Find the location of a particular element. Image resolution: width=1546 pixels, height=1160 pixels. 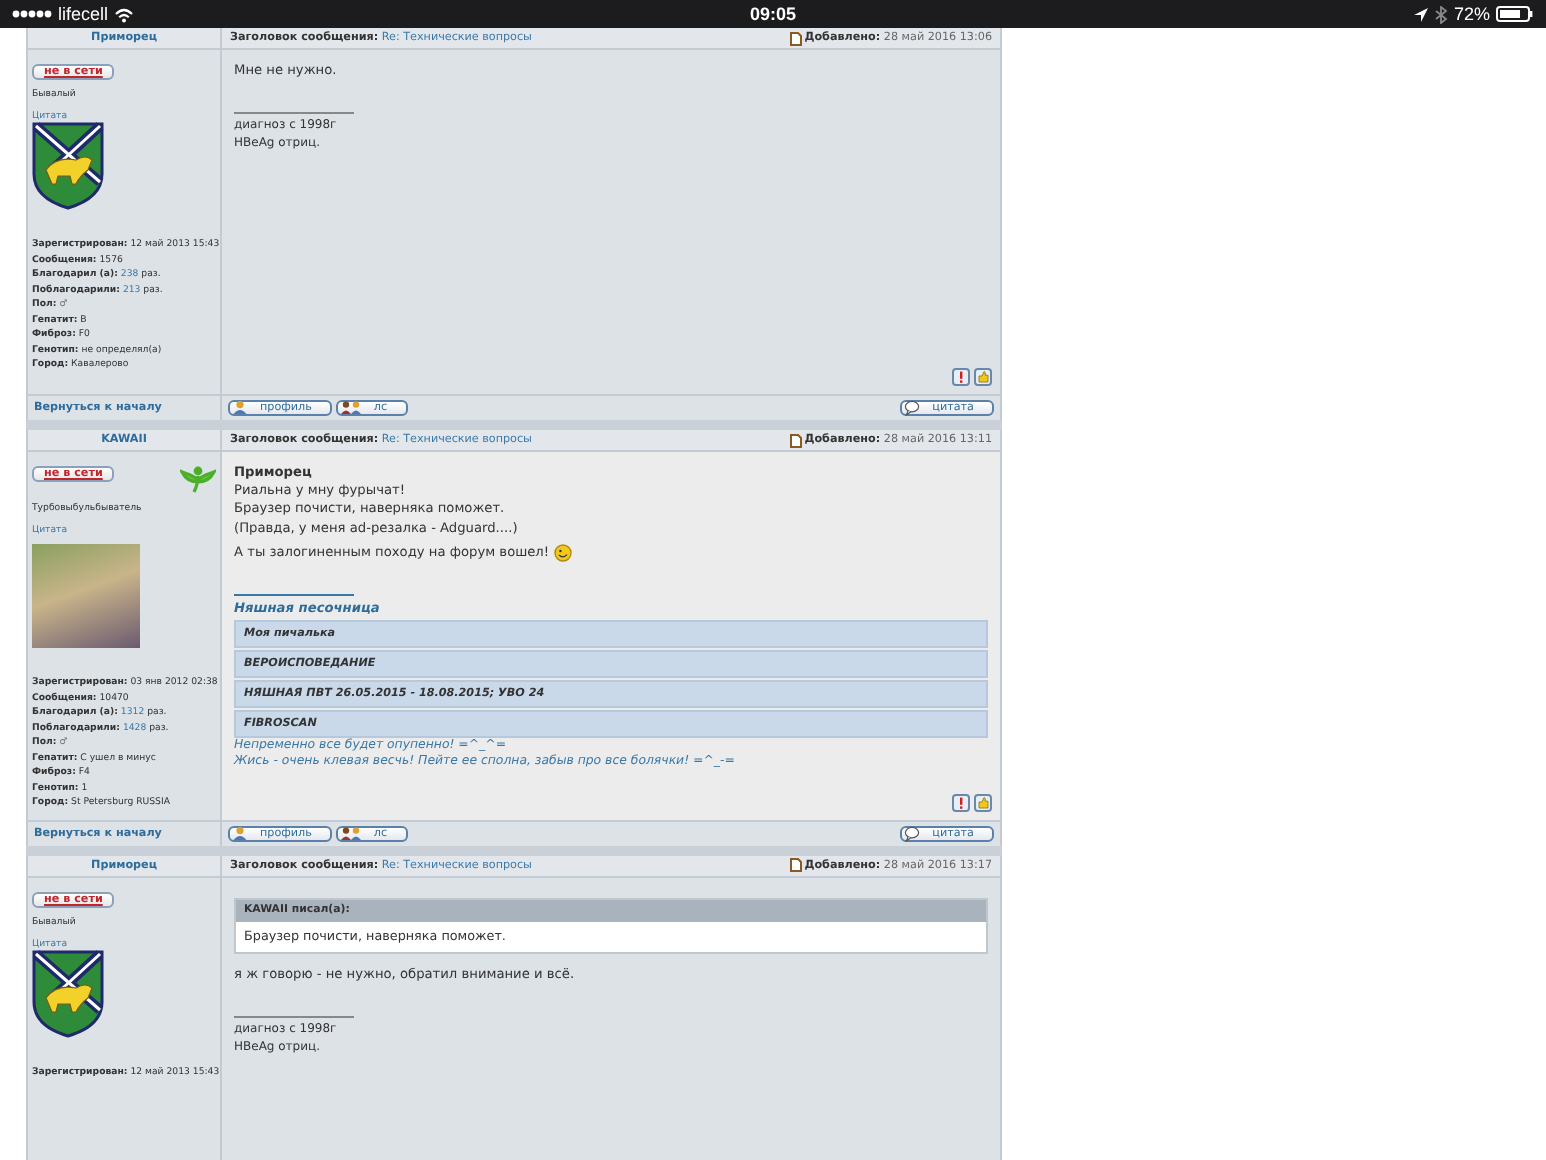

clock: 09:05 is located at coordinates (773, 14).